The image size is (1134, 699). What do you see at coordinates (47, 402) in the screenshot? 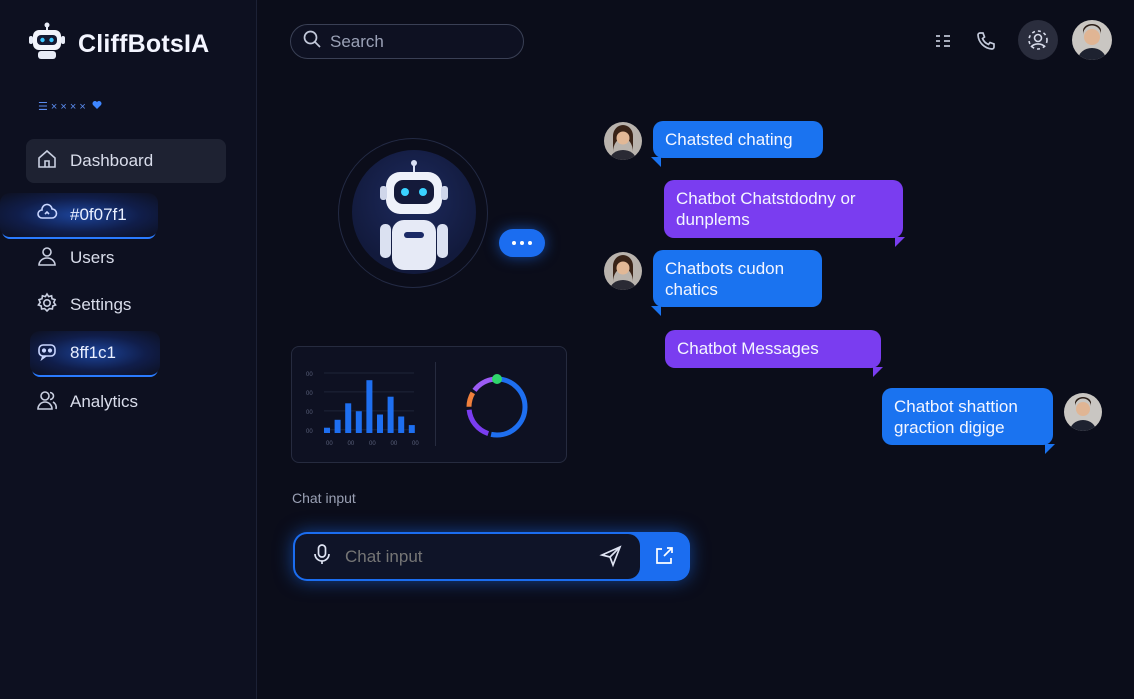
I see `users-icon` at bounding box center [47, 402].